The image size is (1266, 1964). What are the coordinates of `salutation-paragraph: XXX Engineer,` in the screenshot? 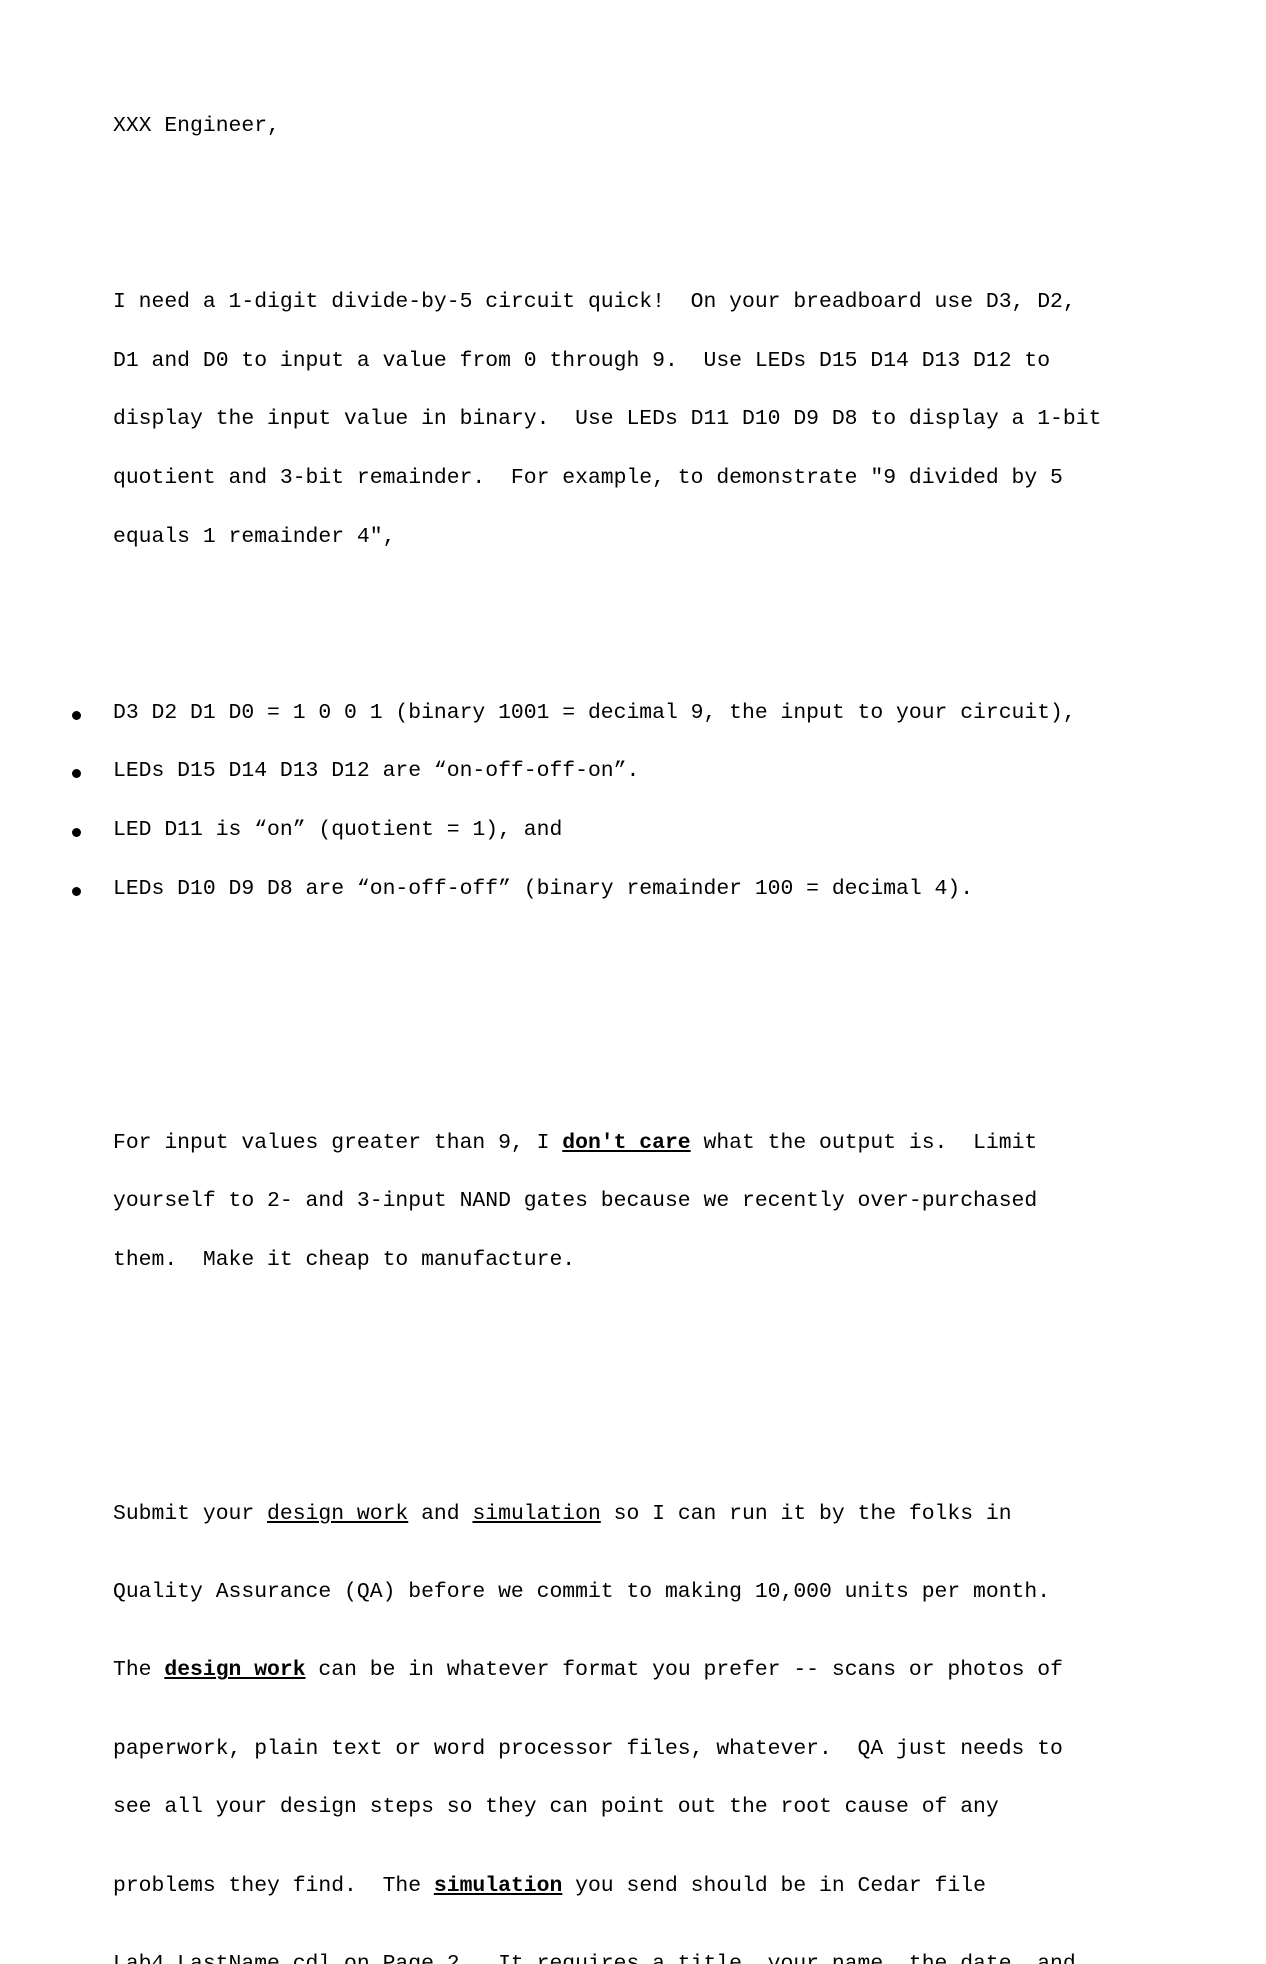 It's located at (633, 127).